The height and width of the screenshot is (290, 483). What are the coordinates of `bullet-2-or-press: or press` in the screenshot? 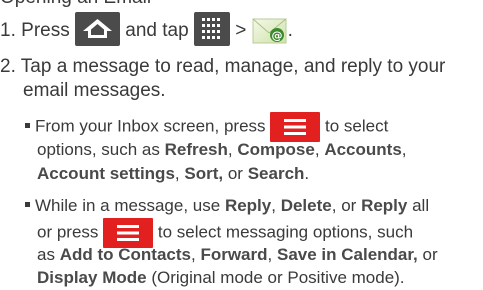 It's located at (68, 232).